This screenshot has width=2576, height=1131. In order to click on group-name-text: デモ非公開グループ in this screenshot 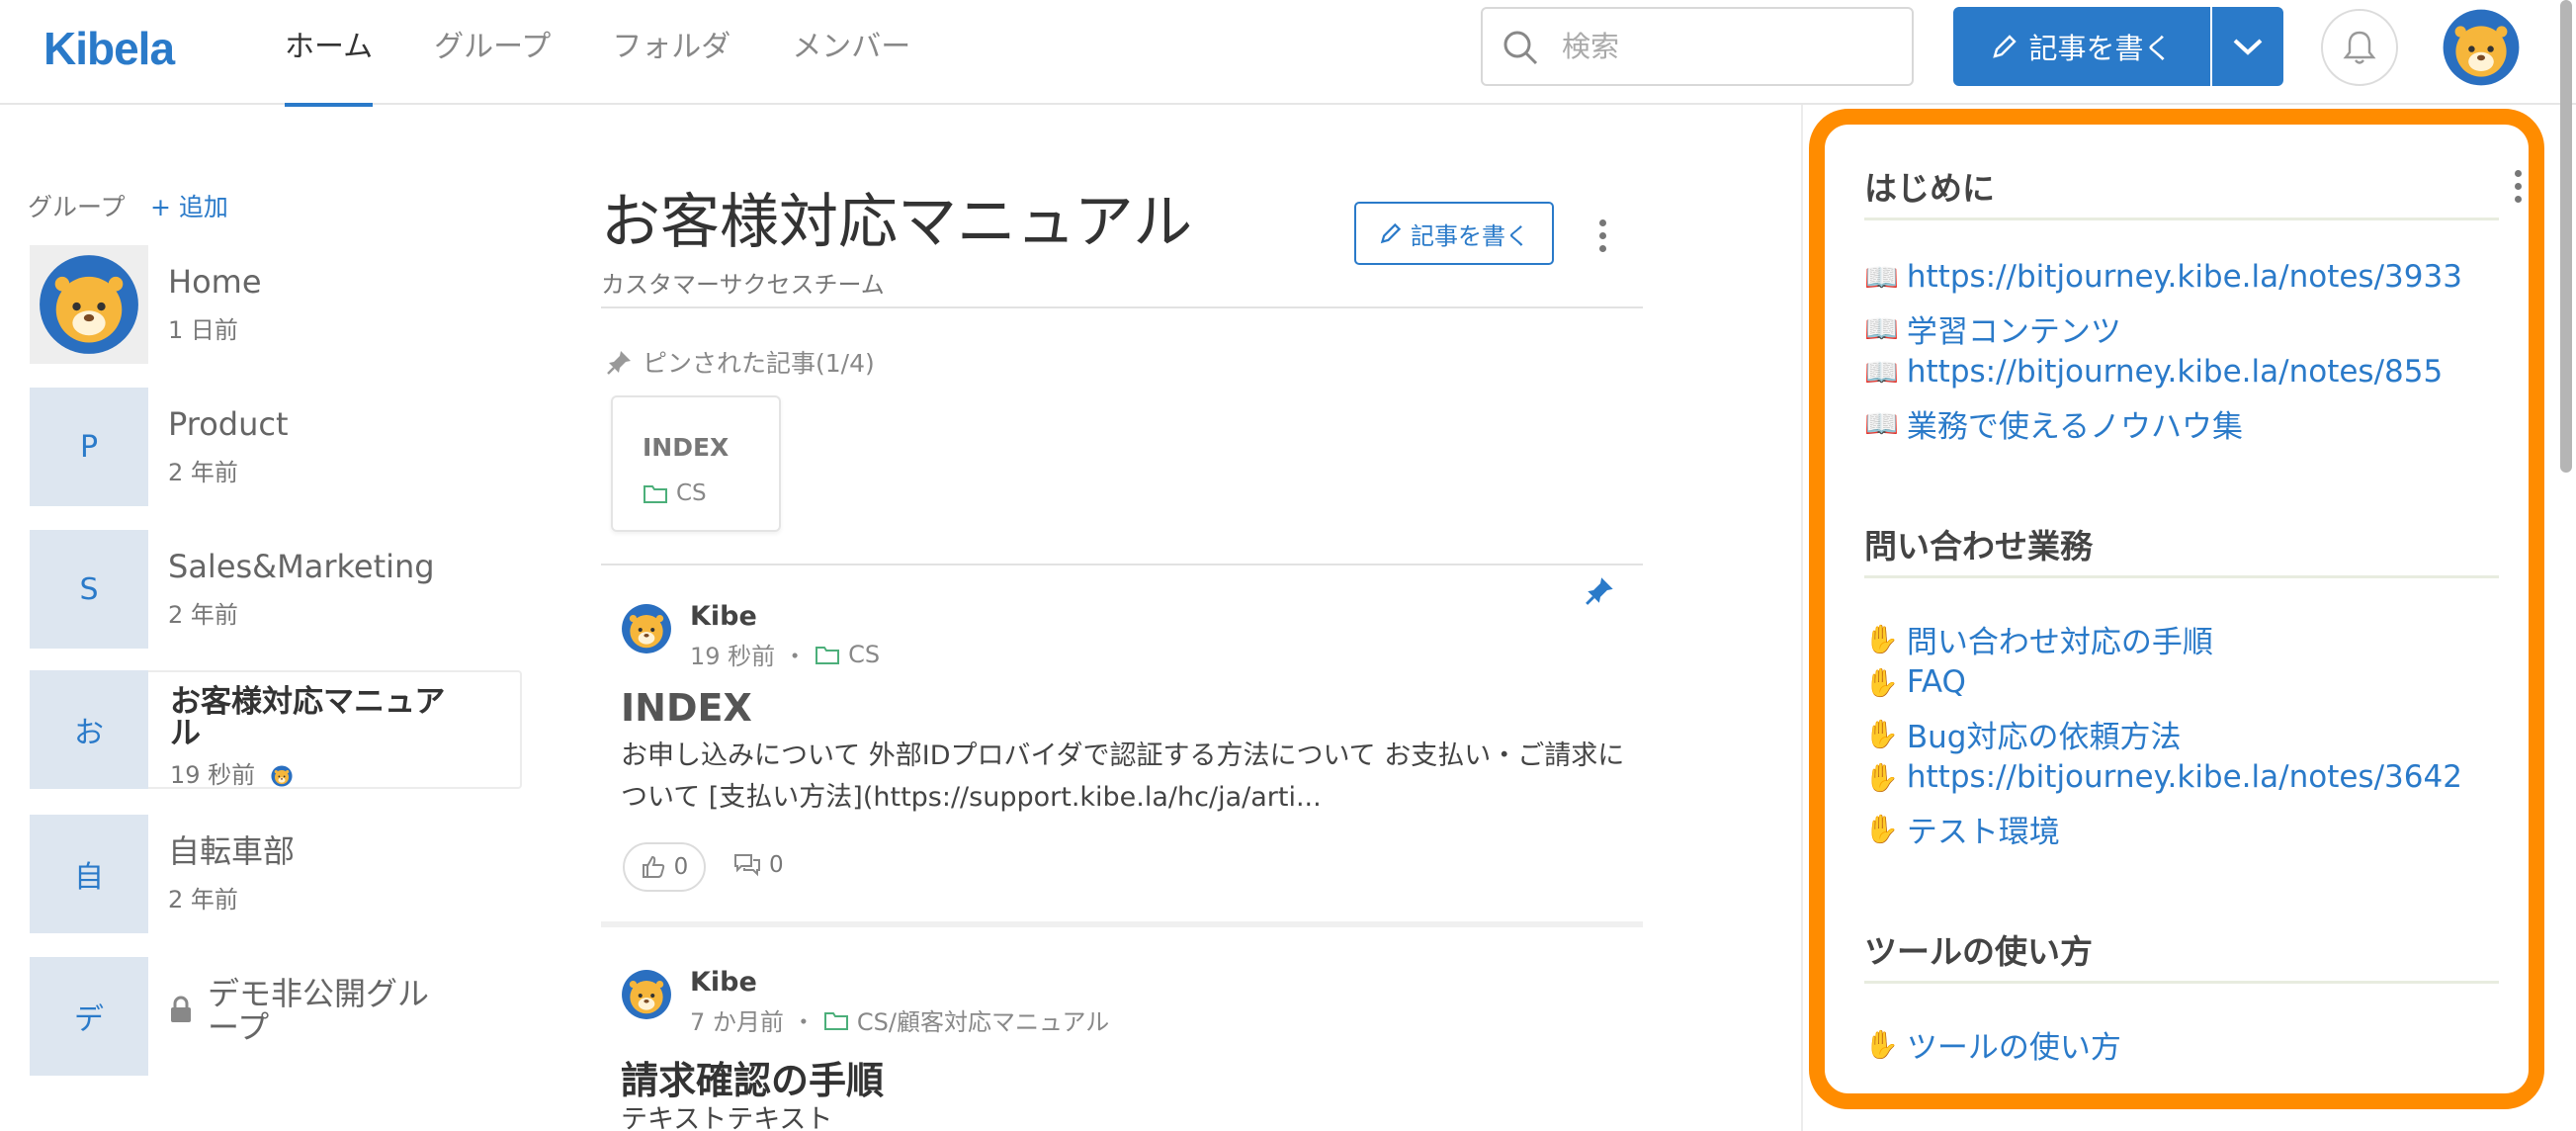, I will do `click(319, 1011)`.